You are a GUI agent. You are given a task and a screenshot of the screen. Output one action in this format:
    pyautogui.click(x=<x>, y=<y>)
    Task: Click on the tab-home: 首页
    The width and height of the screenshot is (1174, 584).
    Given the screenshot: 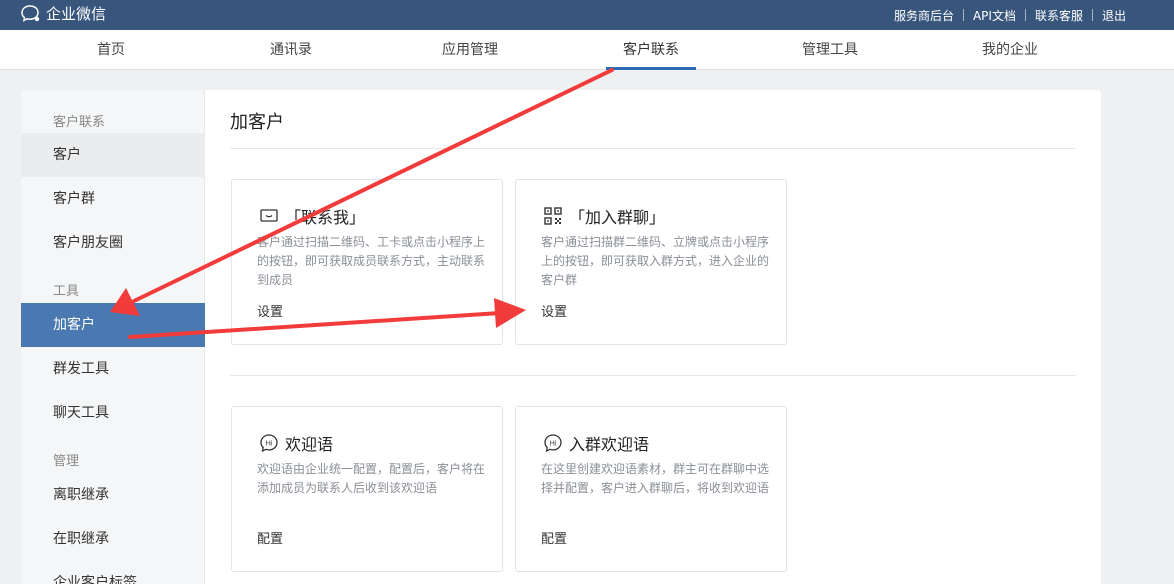 What is the action you would take?
    pyautogui.click(x=111, y=50)
    